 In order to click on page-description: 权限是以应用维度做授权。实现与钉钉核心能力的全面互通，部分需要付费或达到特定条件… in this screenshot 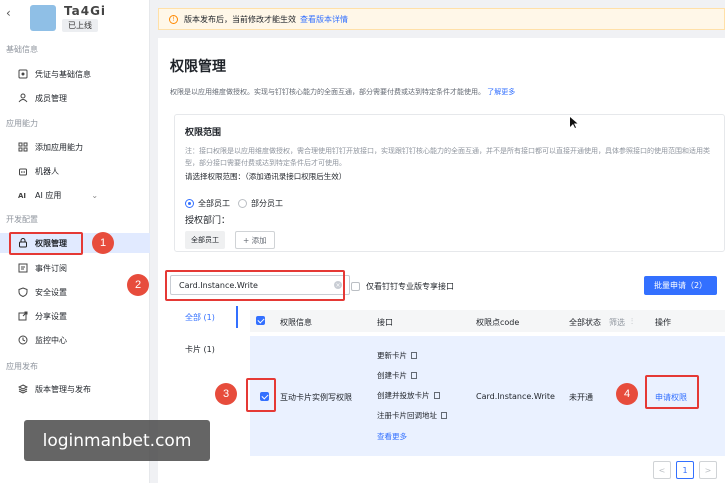, I will do `click(343, 92)`.